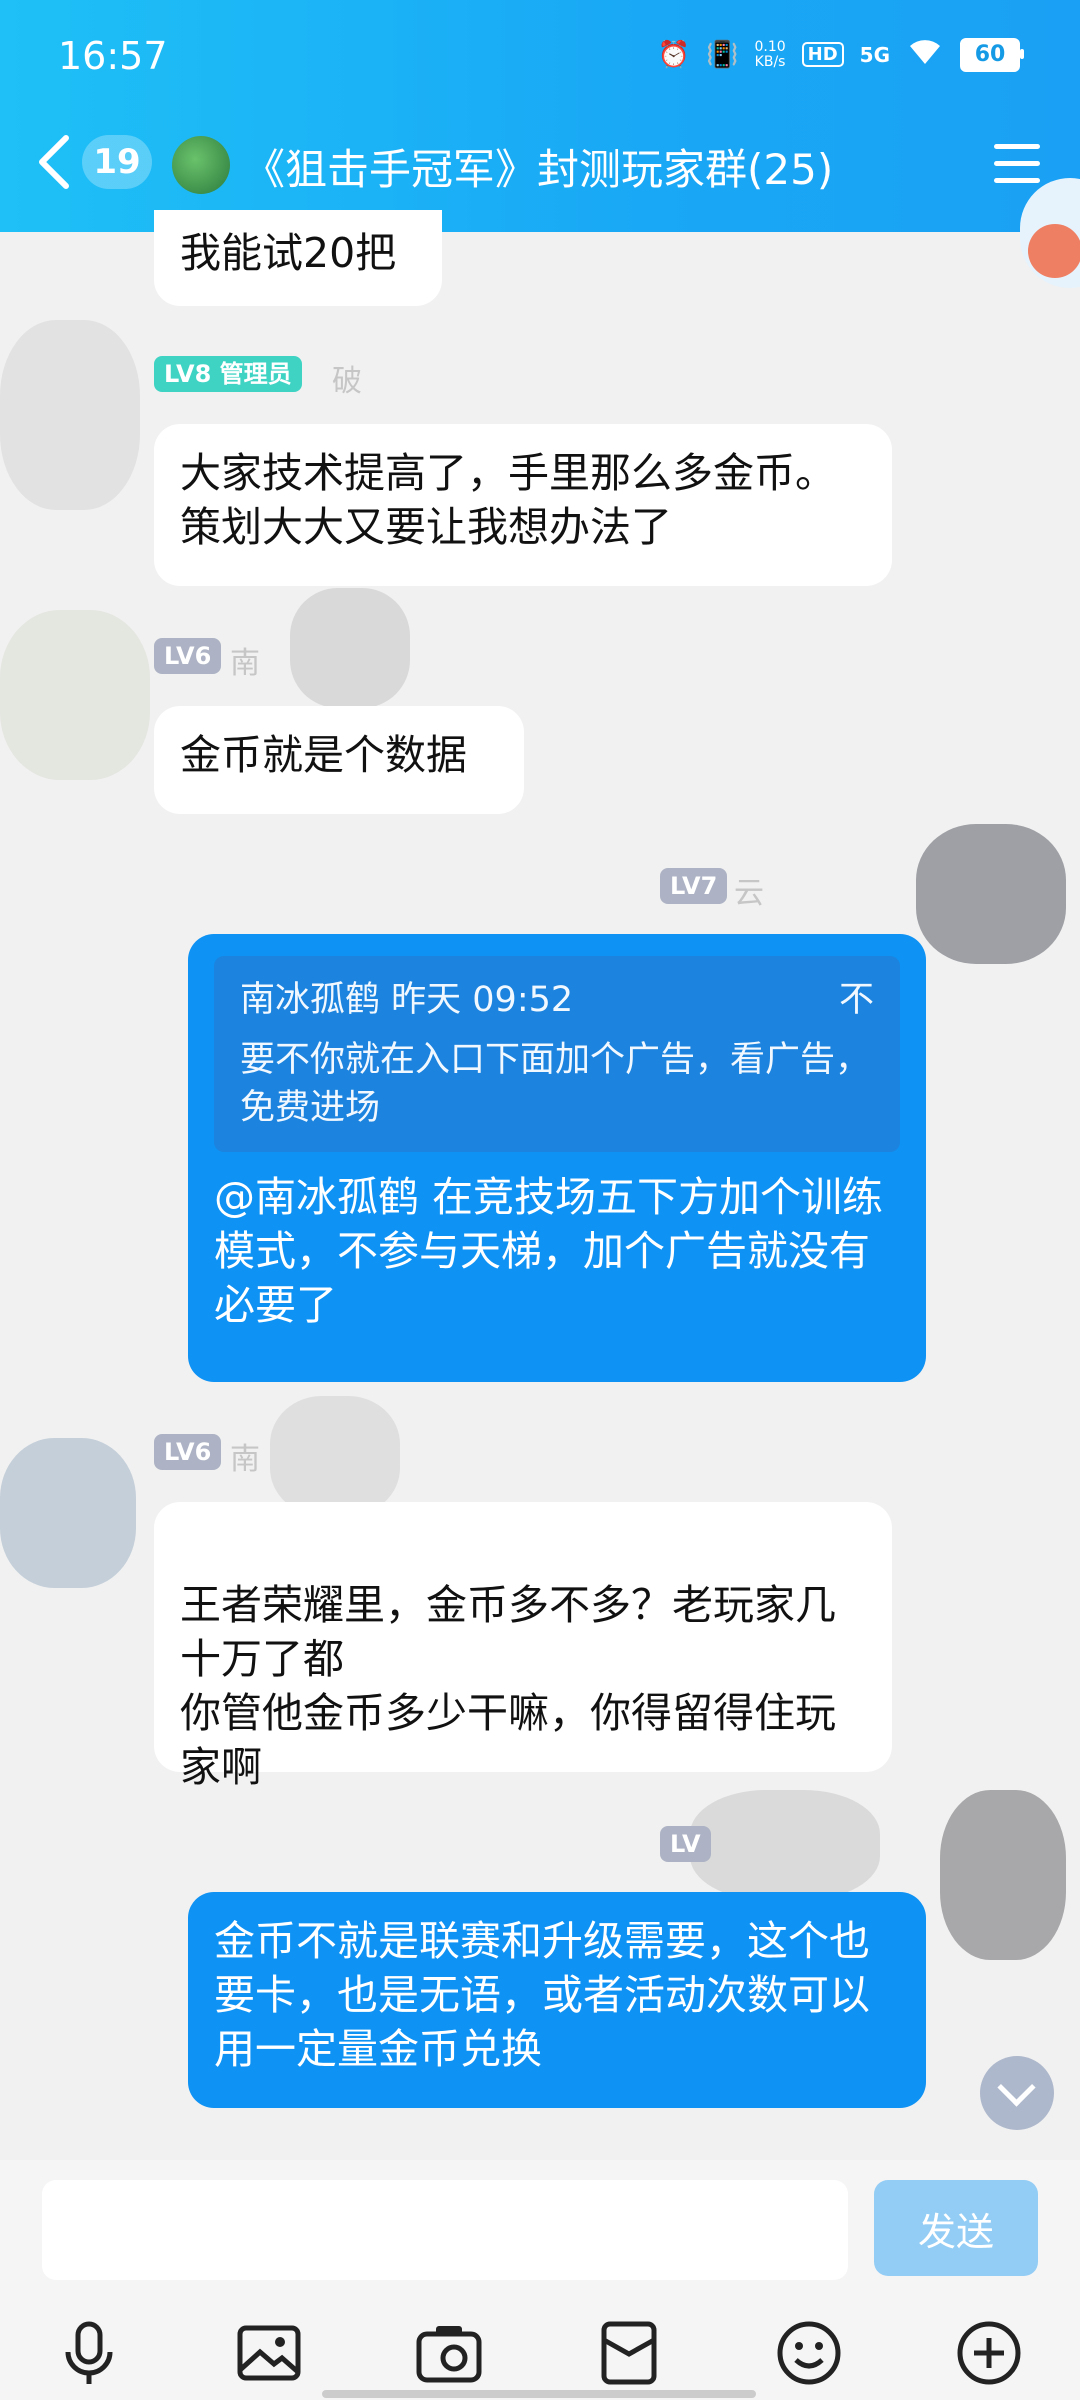  I want to click on sender-name: 破, so click(347, 381).